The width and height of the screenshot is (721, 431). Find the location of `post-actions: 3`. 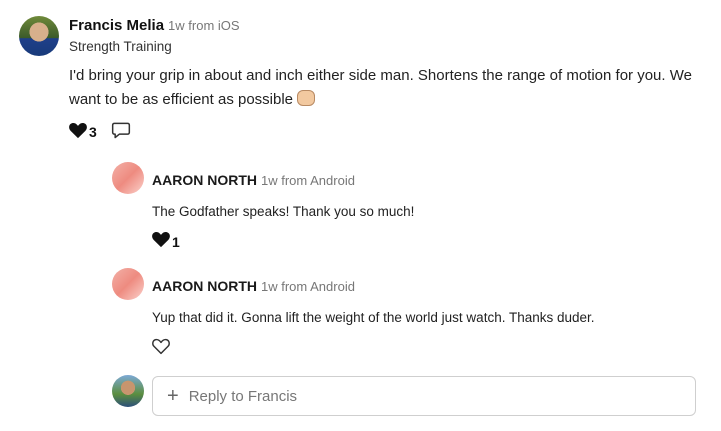

post-actions: 3 is located at coordinates (99, 132).